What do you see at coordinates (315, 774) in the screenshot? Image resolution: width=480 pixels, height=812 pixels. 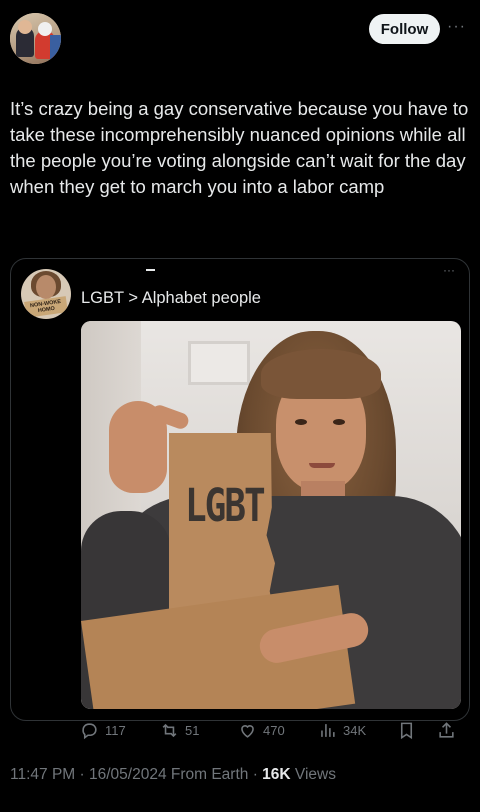 I see `tweet-views-label: Views` at bounding box center [315, 774].